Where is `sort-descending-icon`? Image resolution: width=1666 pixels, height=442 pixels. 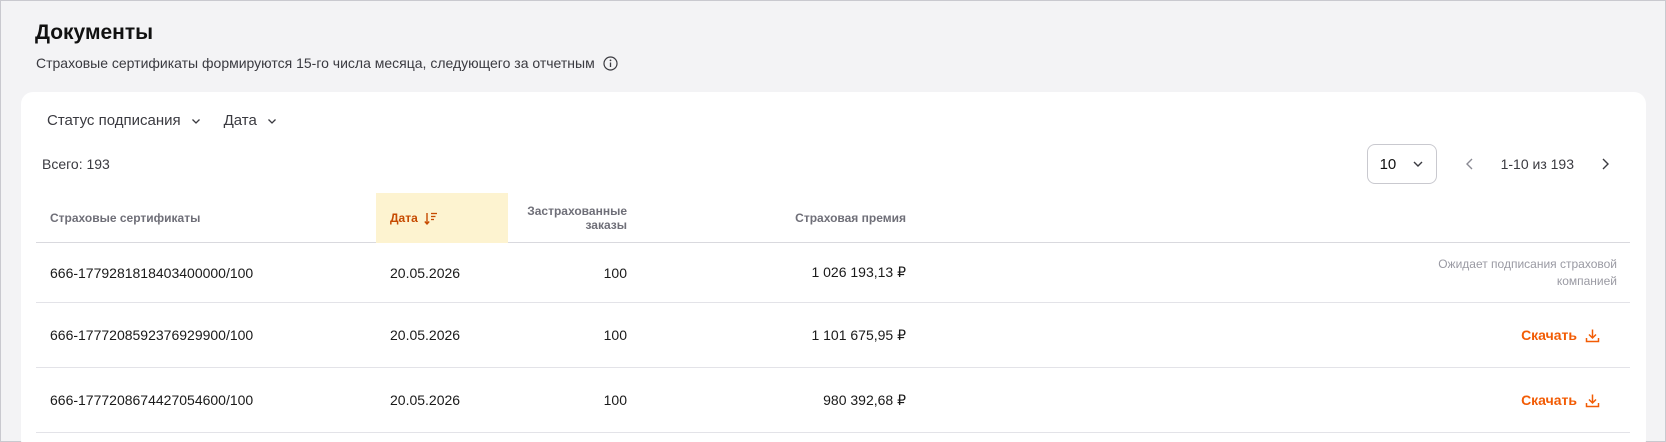
sort-descending-icon is located at coordinates (430, 218).